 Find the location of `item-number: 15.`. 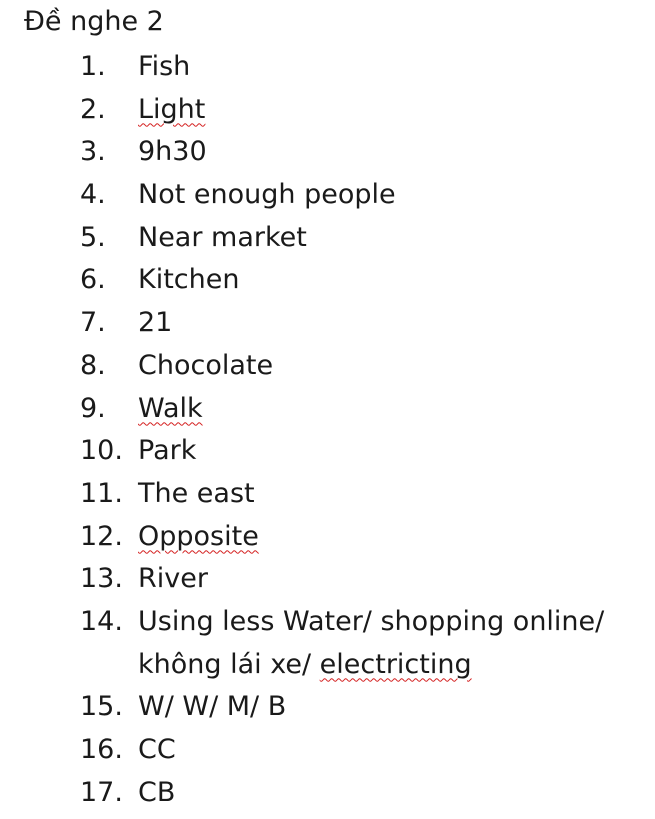

item-number: 15. is located at coordinates (101, 707).